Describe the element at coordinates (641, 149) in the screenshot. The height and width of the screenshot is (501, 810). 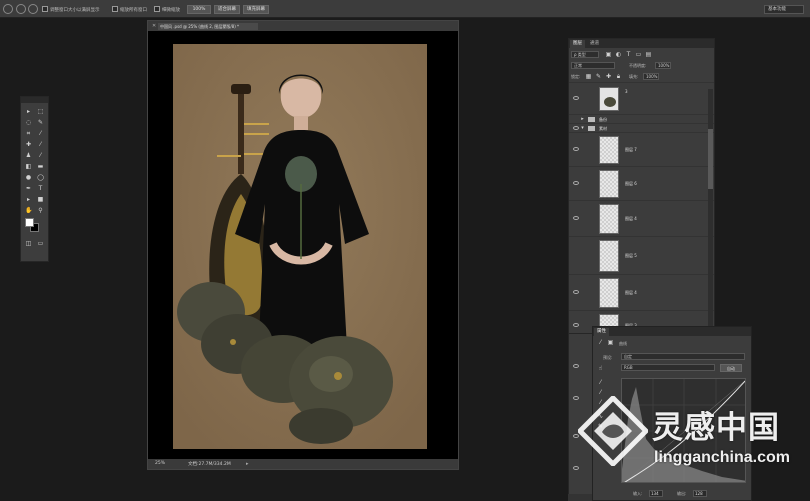
I see `layer-row: 图层 7` at that location.